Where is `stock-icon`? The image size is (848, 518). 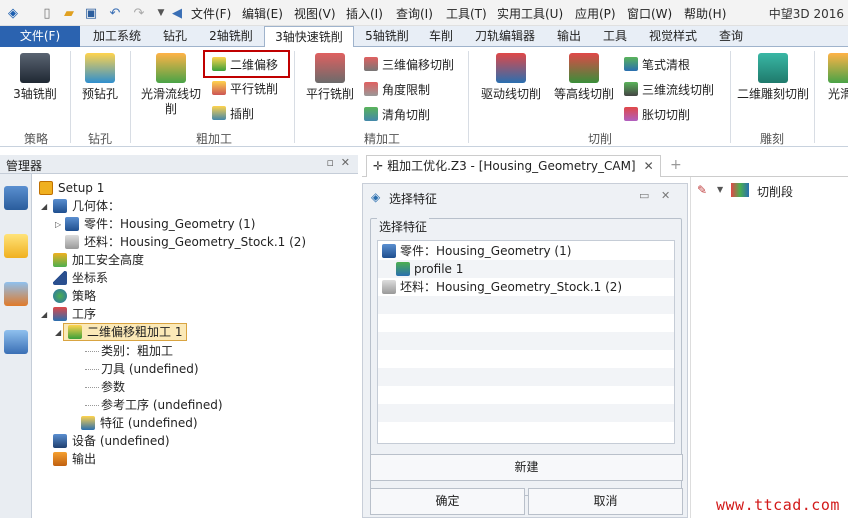
stock-icon is located at coordinates (72, 242).